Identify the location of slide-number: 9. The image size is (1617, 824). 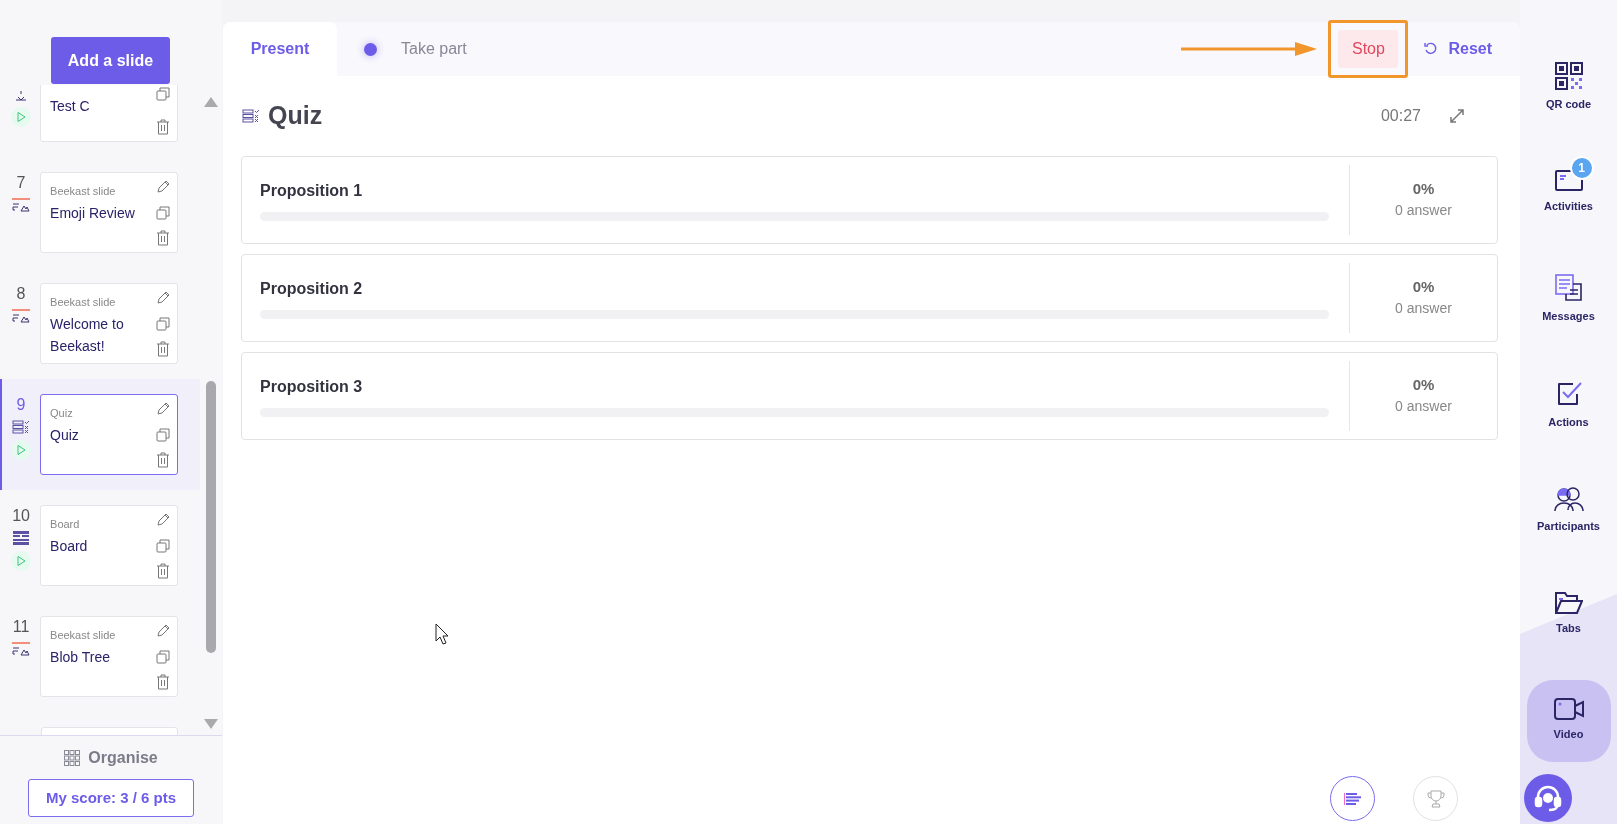
(21, 405).